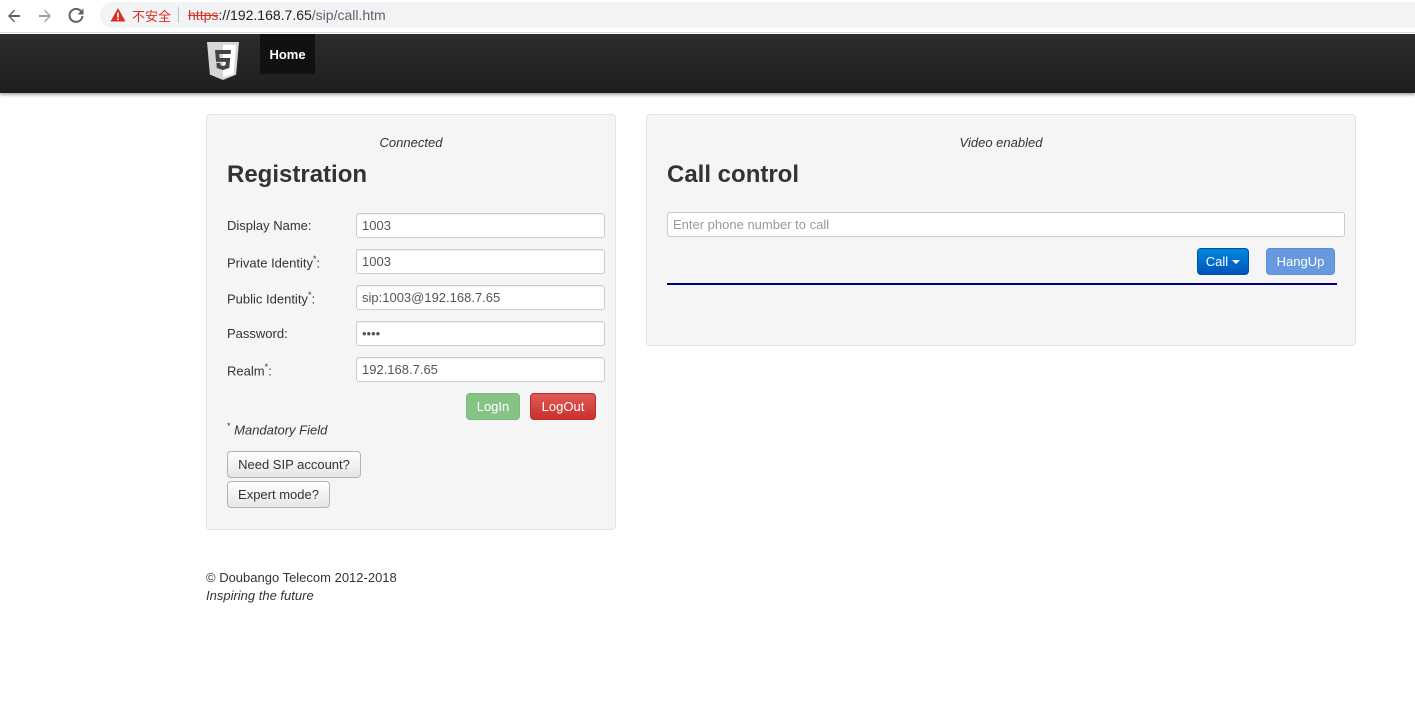  What do you see at coordinates (118, 15) in the screenshot?
I see `warning-icon` at bounding box center [118, 15].